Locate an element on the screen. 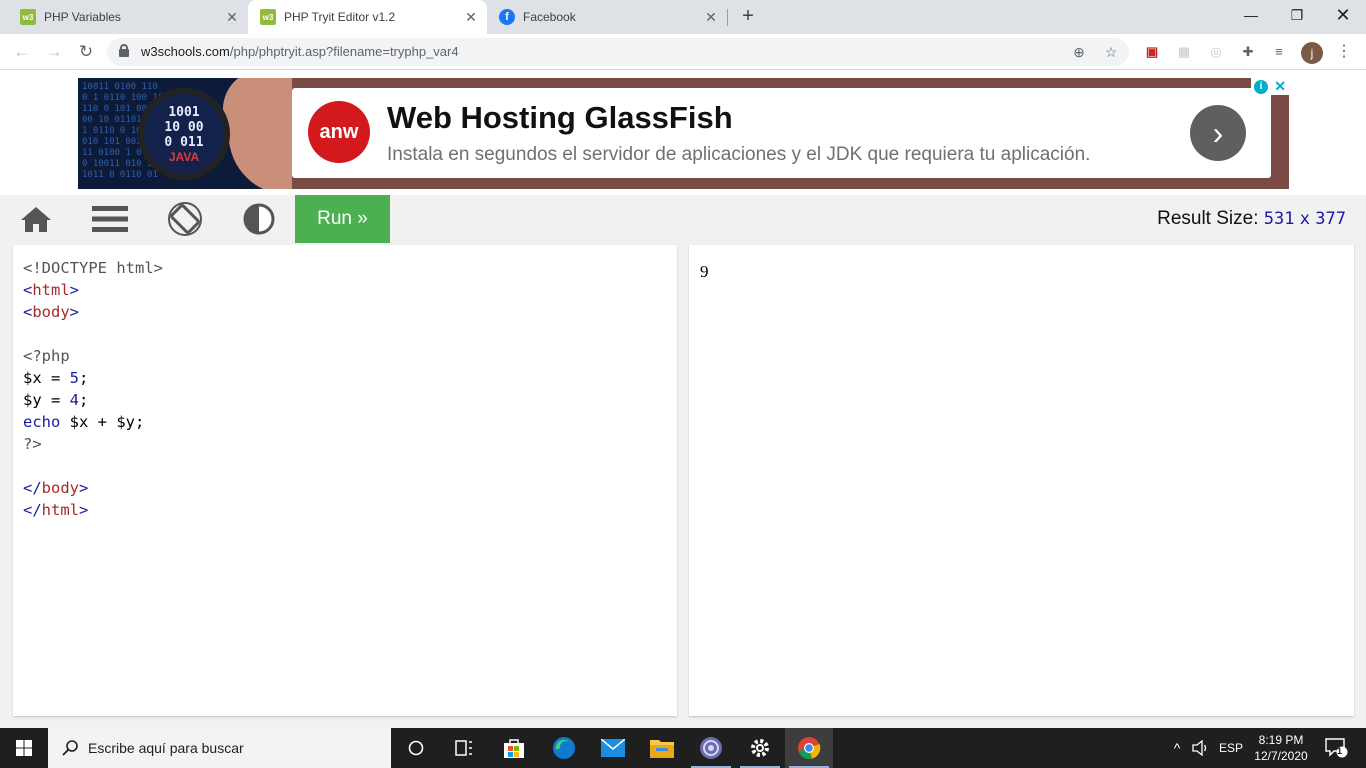 The width and height of the screenshot is (1366, 768). back-button: ← is located at coordinates (22, 52).